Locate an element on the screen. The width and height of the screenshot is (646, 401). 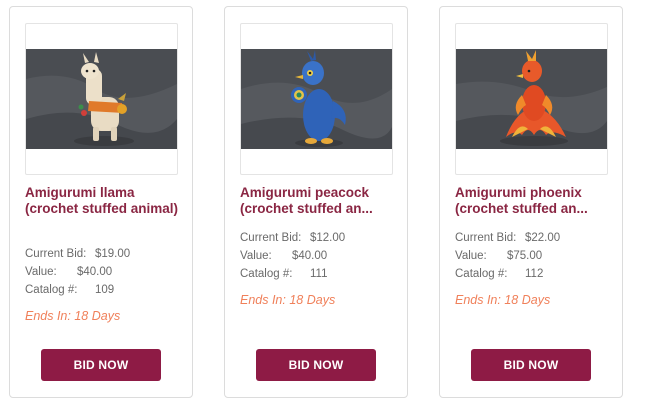
value-row: Value: $75.00 is located at coordinates (535, 256).